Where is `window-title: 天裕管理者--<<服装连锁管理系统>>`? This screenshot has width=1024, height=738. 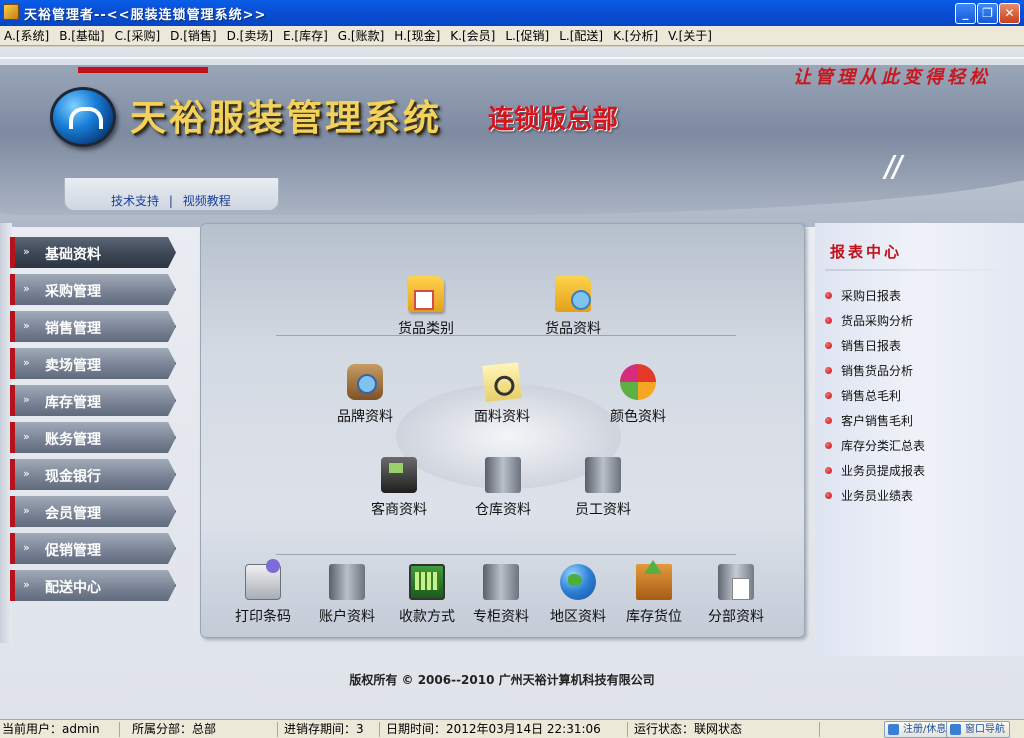 window-title: 天裕管理者--<<服装连锁管理系统>> is located at coordinates (145, 15).